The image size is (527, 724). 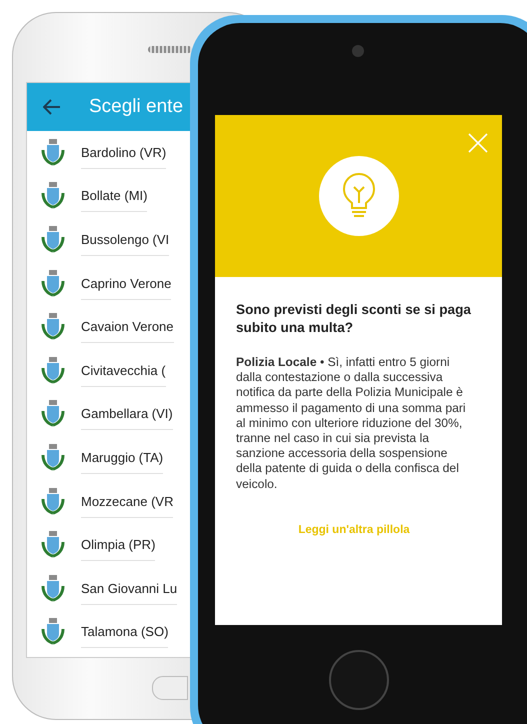 I want to click on lightbulb-icon, so click(x=358, y=196).